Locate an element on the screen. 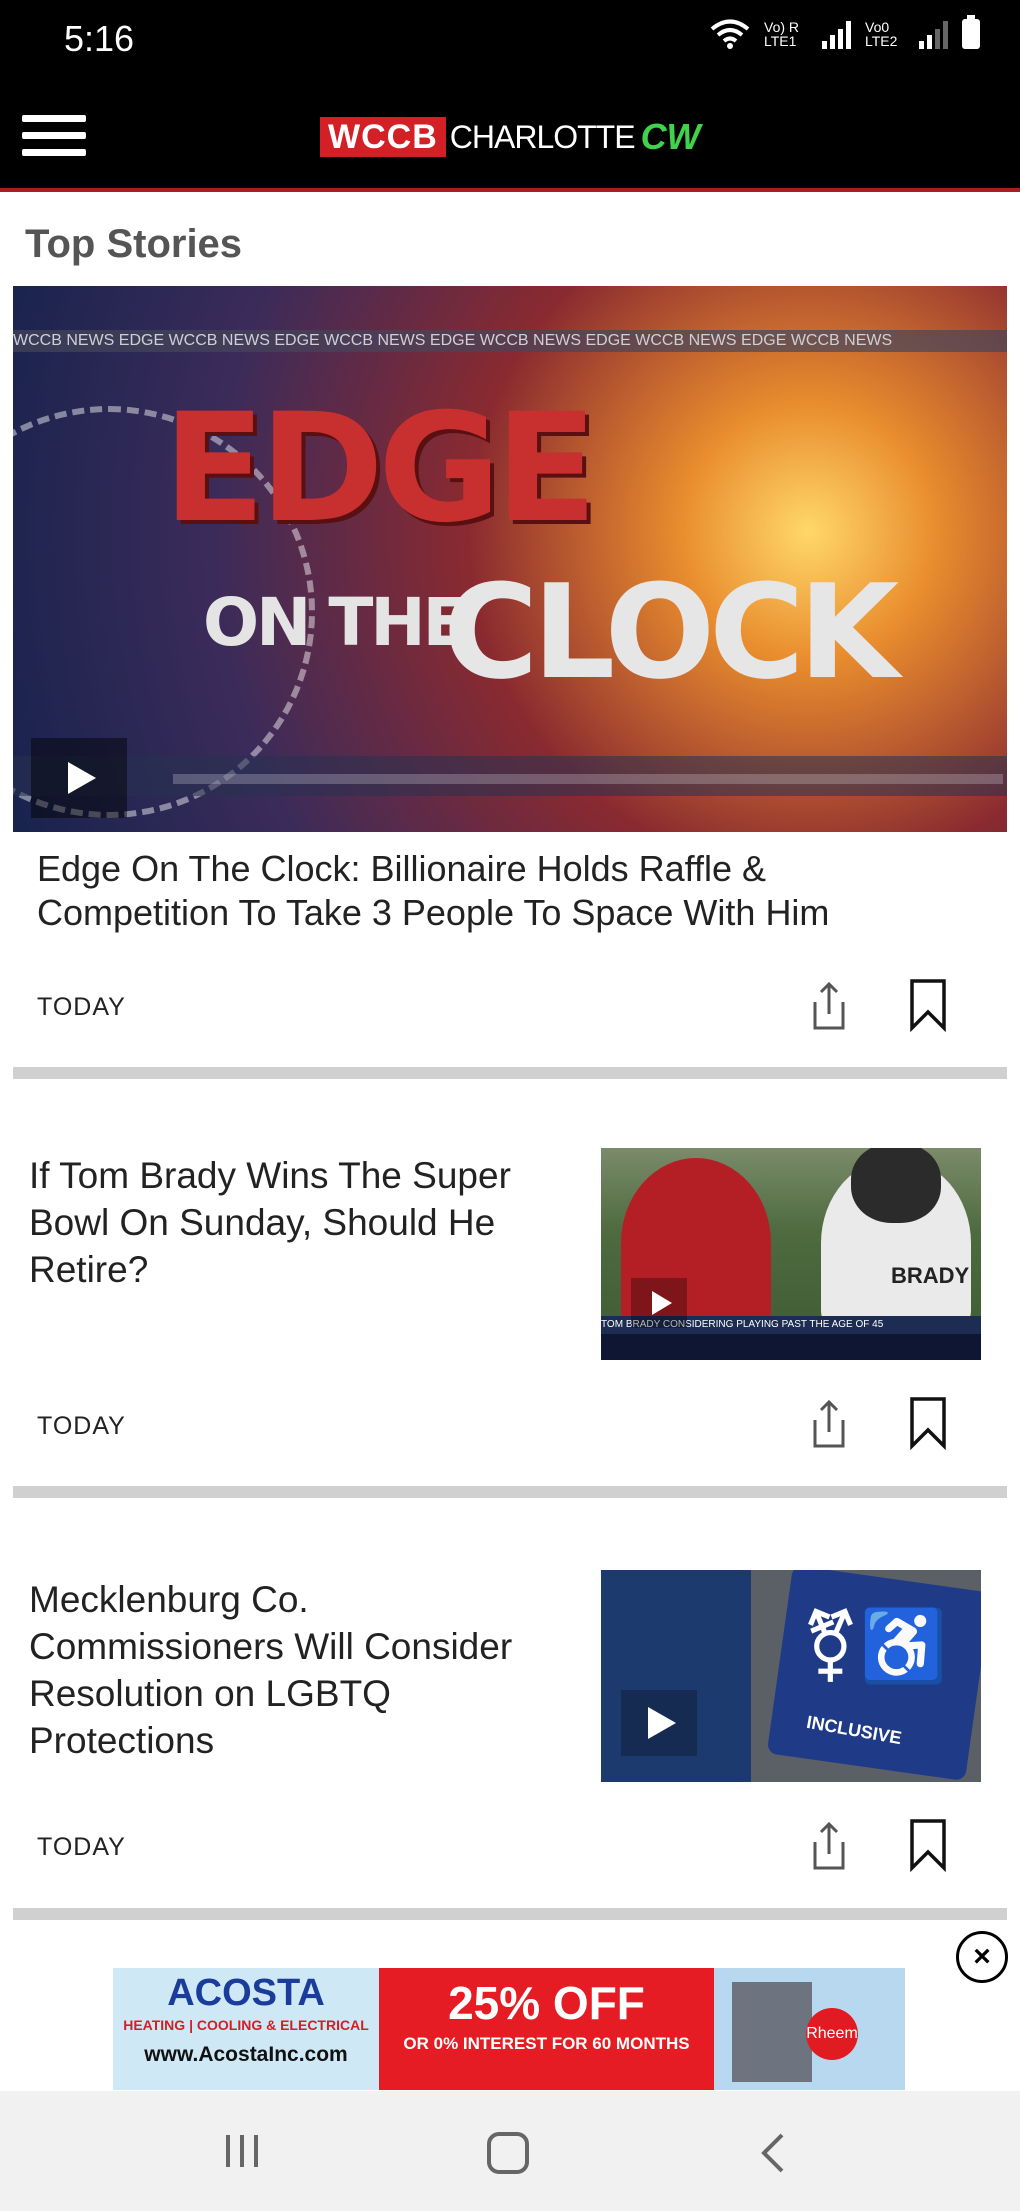  sim2-label: Vo0 LTE2 is located at coordinates (881, 34).